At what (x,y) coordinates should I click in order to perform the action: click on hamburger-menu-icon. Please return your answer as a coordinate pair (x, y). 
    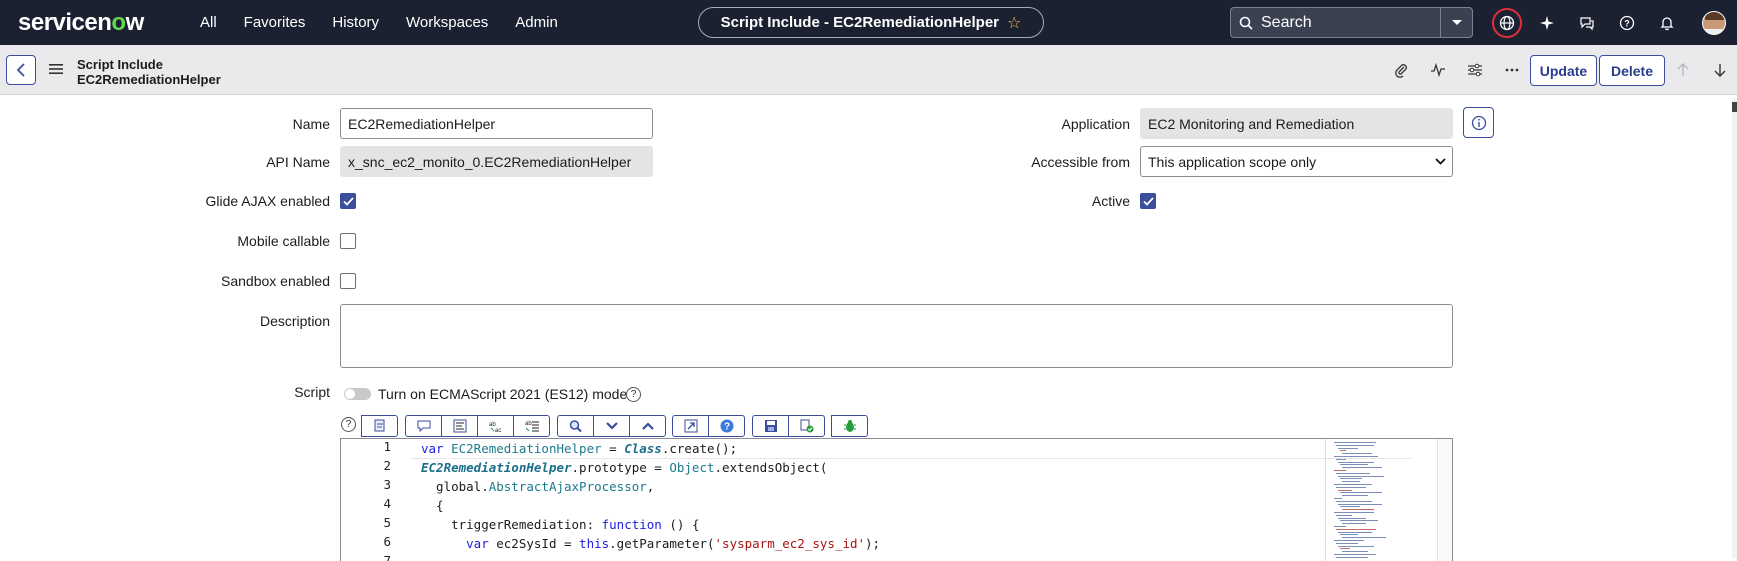
    Looking at the image, I should click on (56, 71).